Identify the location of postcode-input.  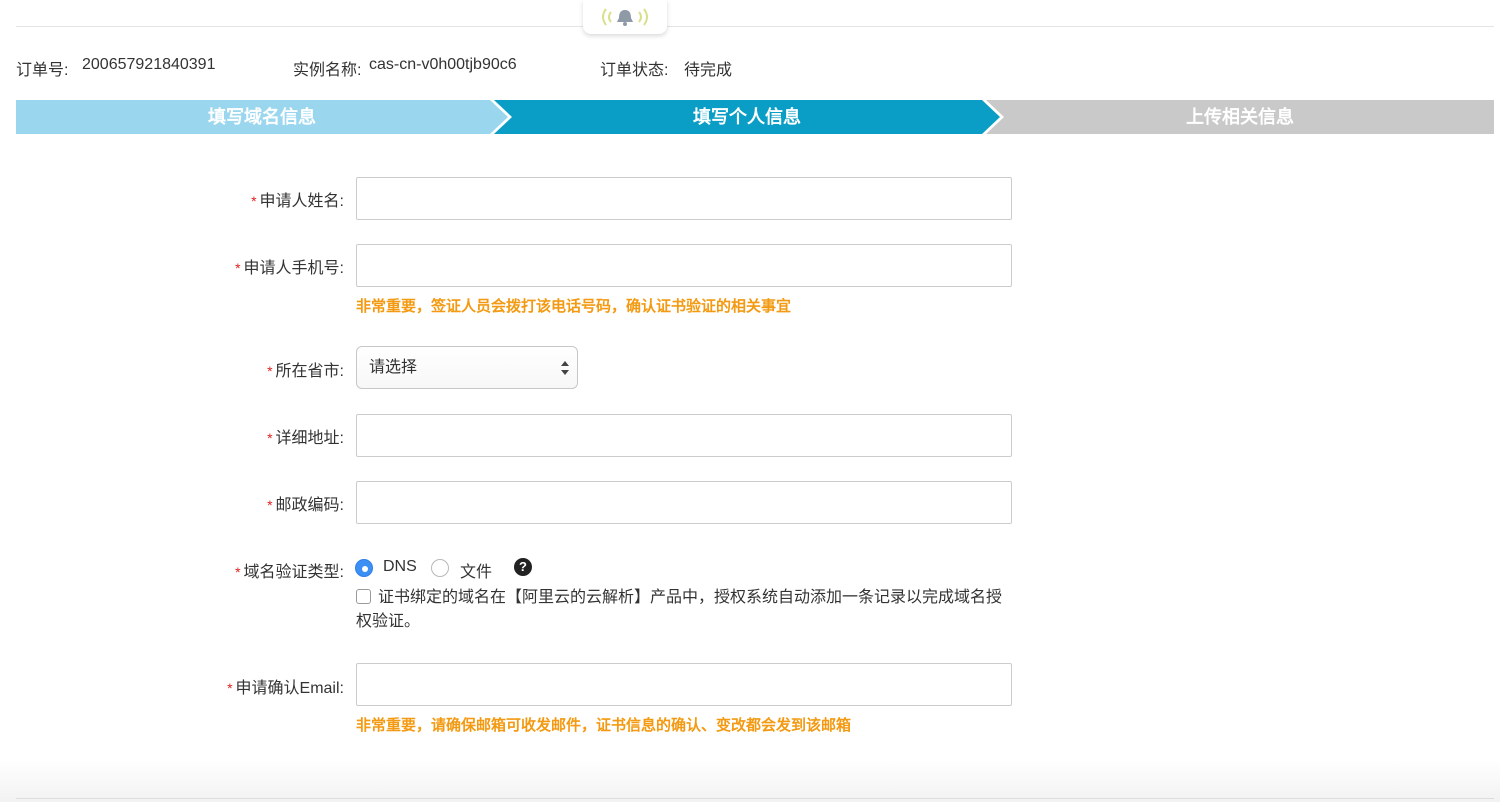
(684, 502).